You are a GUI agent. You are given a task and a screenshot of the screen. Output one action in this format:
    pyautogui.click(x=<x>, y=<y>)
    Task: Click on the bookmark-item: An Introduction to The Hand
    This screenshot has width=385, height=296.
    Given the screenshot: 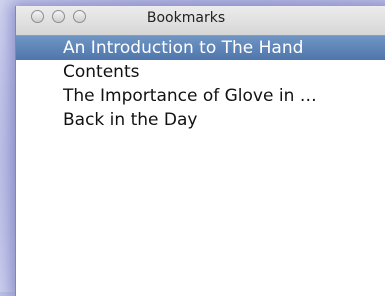 What is the action you would take?
    pyautogui.click(x=200, y=48)
    